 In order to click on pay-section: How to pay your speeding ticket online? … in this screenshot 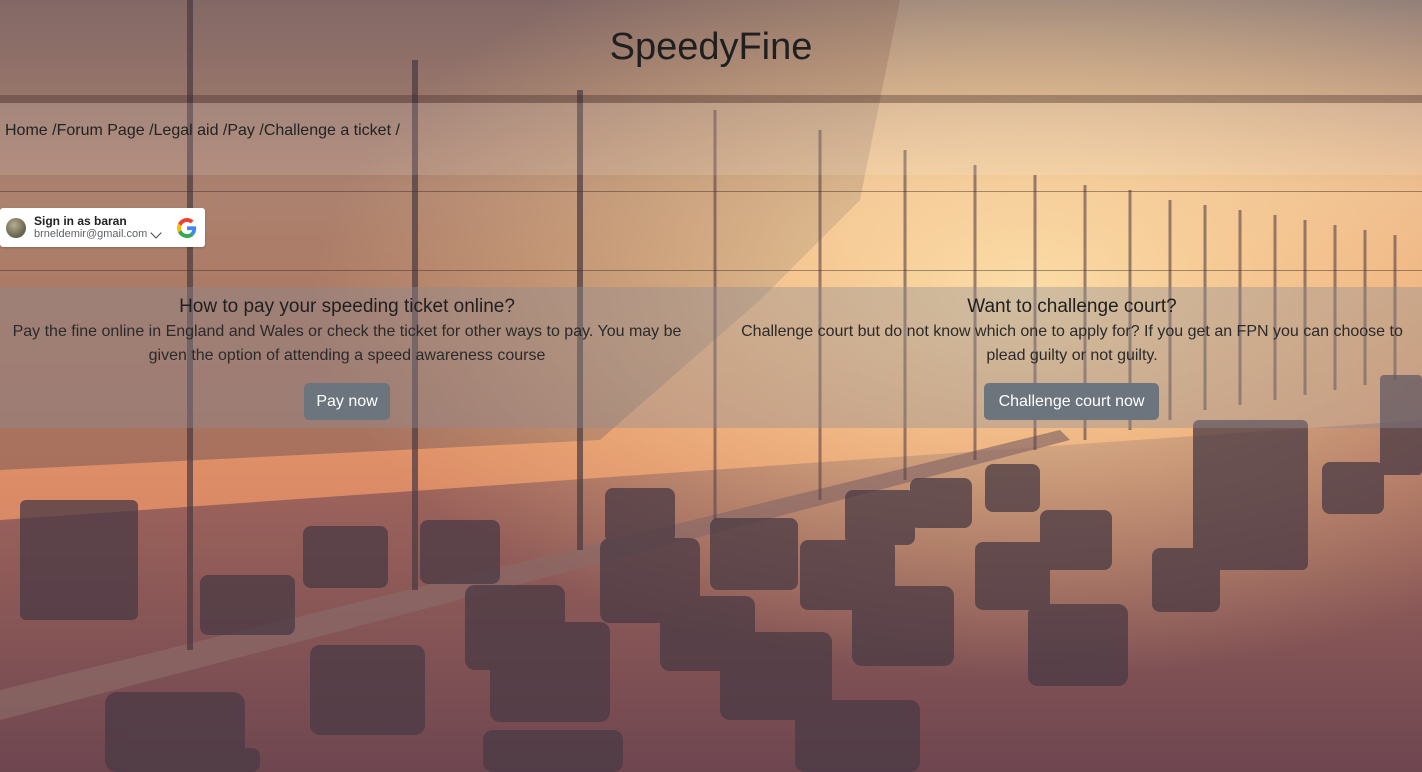, I will do `click(347, 332)`.